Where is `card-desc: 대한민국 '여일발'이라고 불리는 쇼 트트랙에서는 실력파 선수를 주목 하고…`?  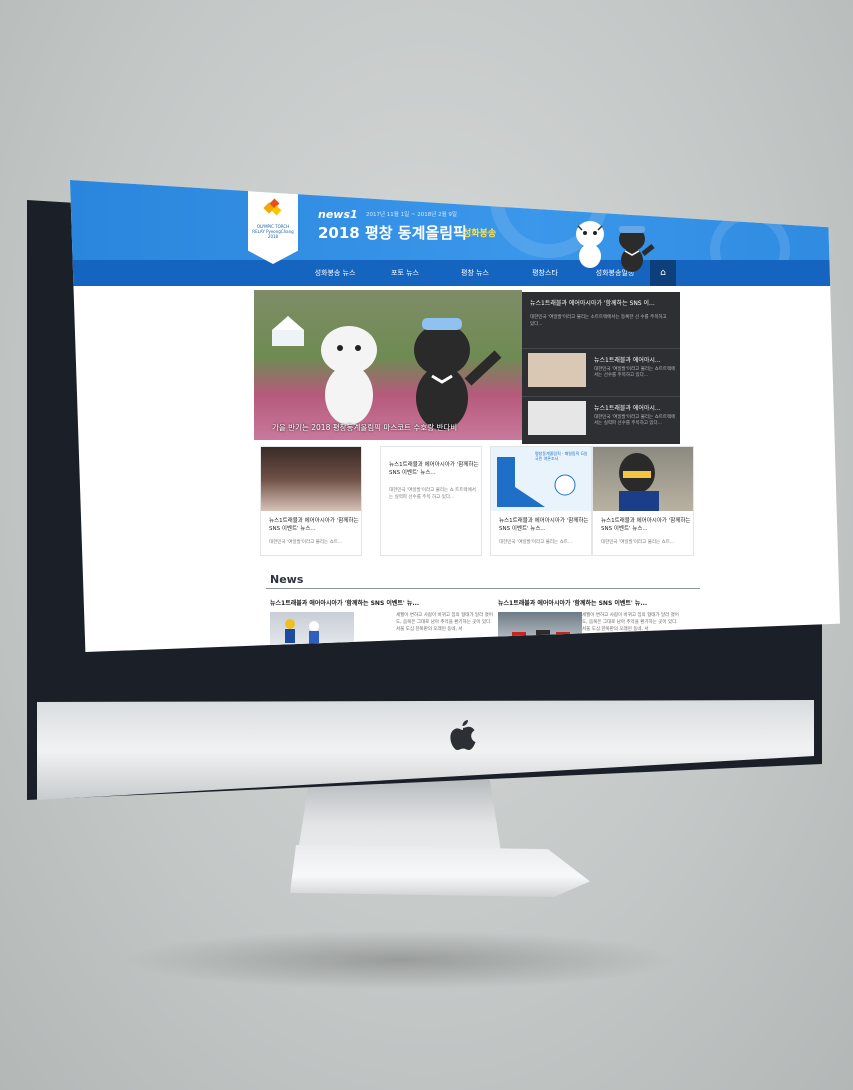 card-desc: 대한민국 '여일발'이라고 불리는 쇼 트트랙에서는 실력파 선수를 주목 하고… is located at coordinates (432, 494).